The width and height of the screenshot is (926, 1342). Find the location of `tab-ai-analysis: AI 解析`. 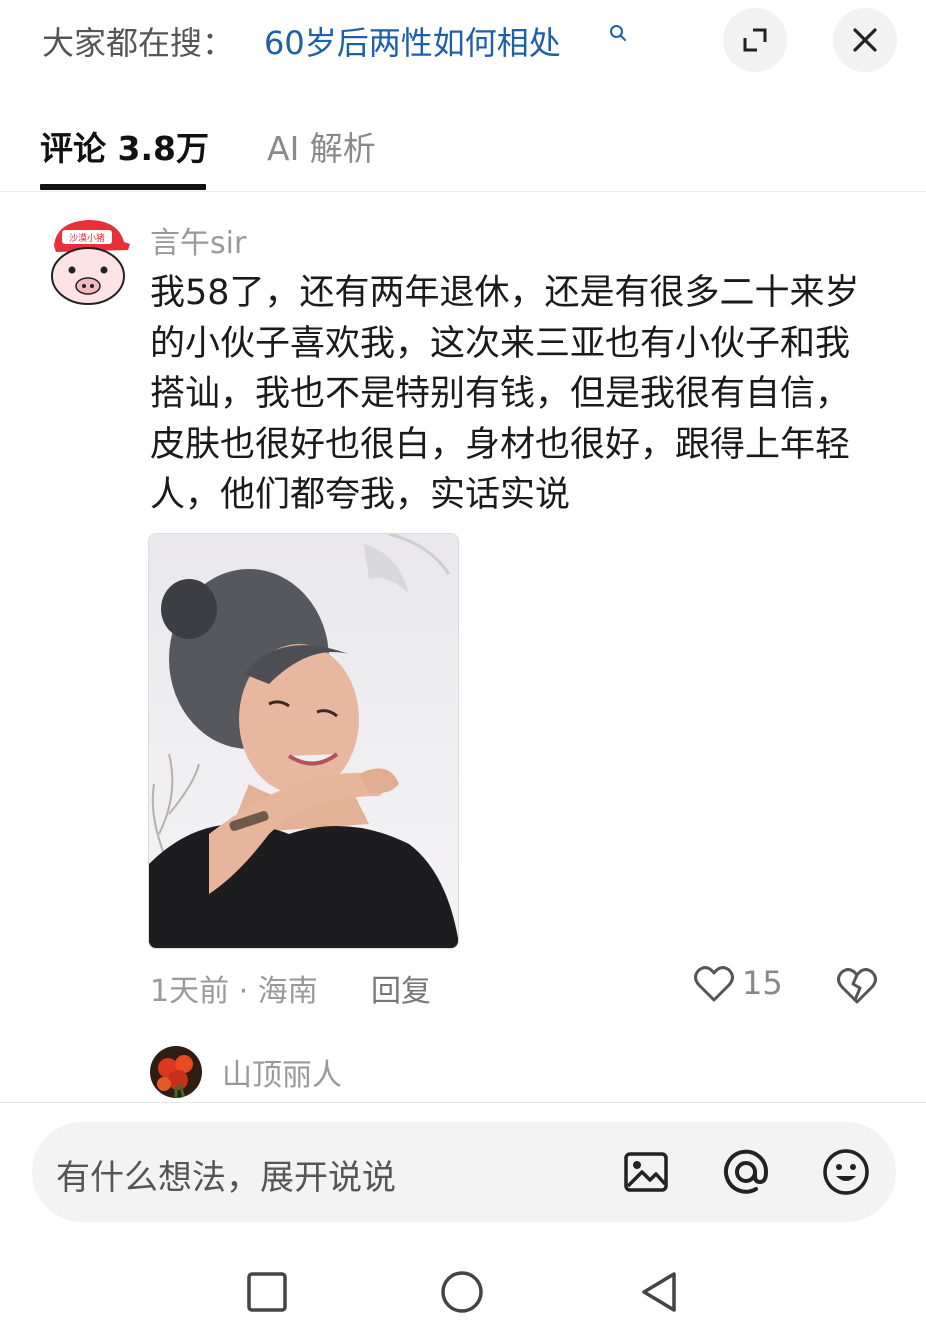

tab-ai-analysis: AI 解析 is located at coordinates (321, 146).